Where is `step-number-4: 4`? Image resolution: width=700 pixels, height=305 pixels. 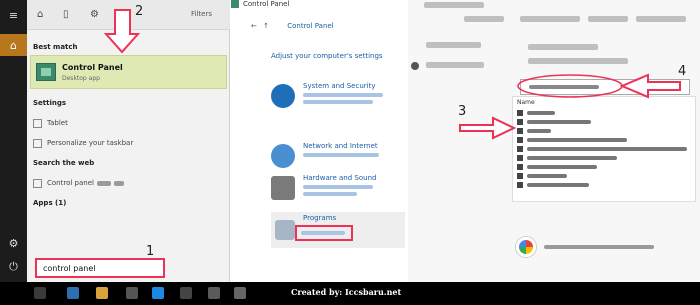
step-number-4: 4 is located at coordinates (682, 71).